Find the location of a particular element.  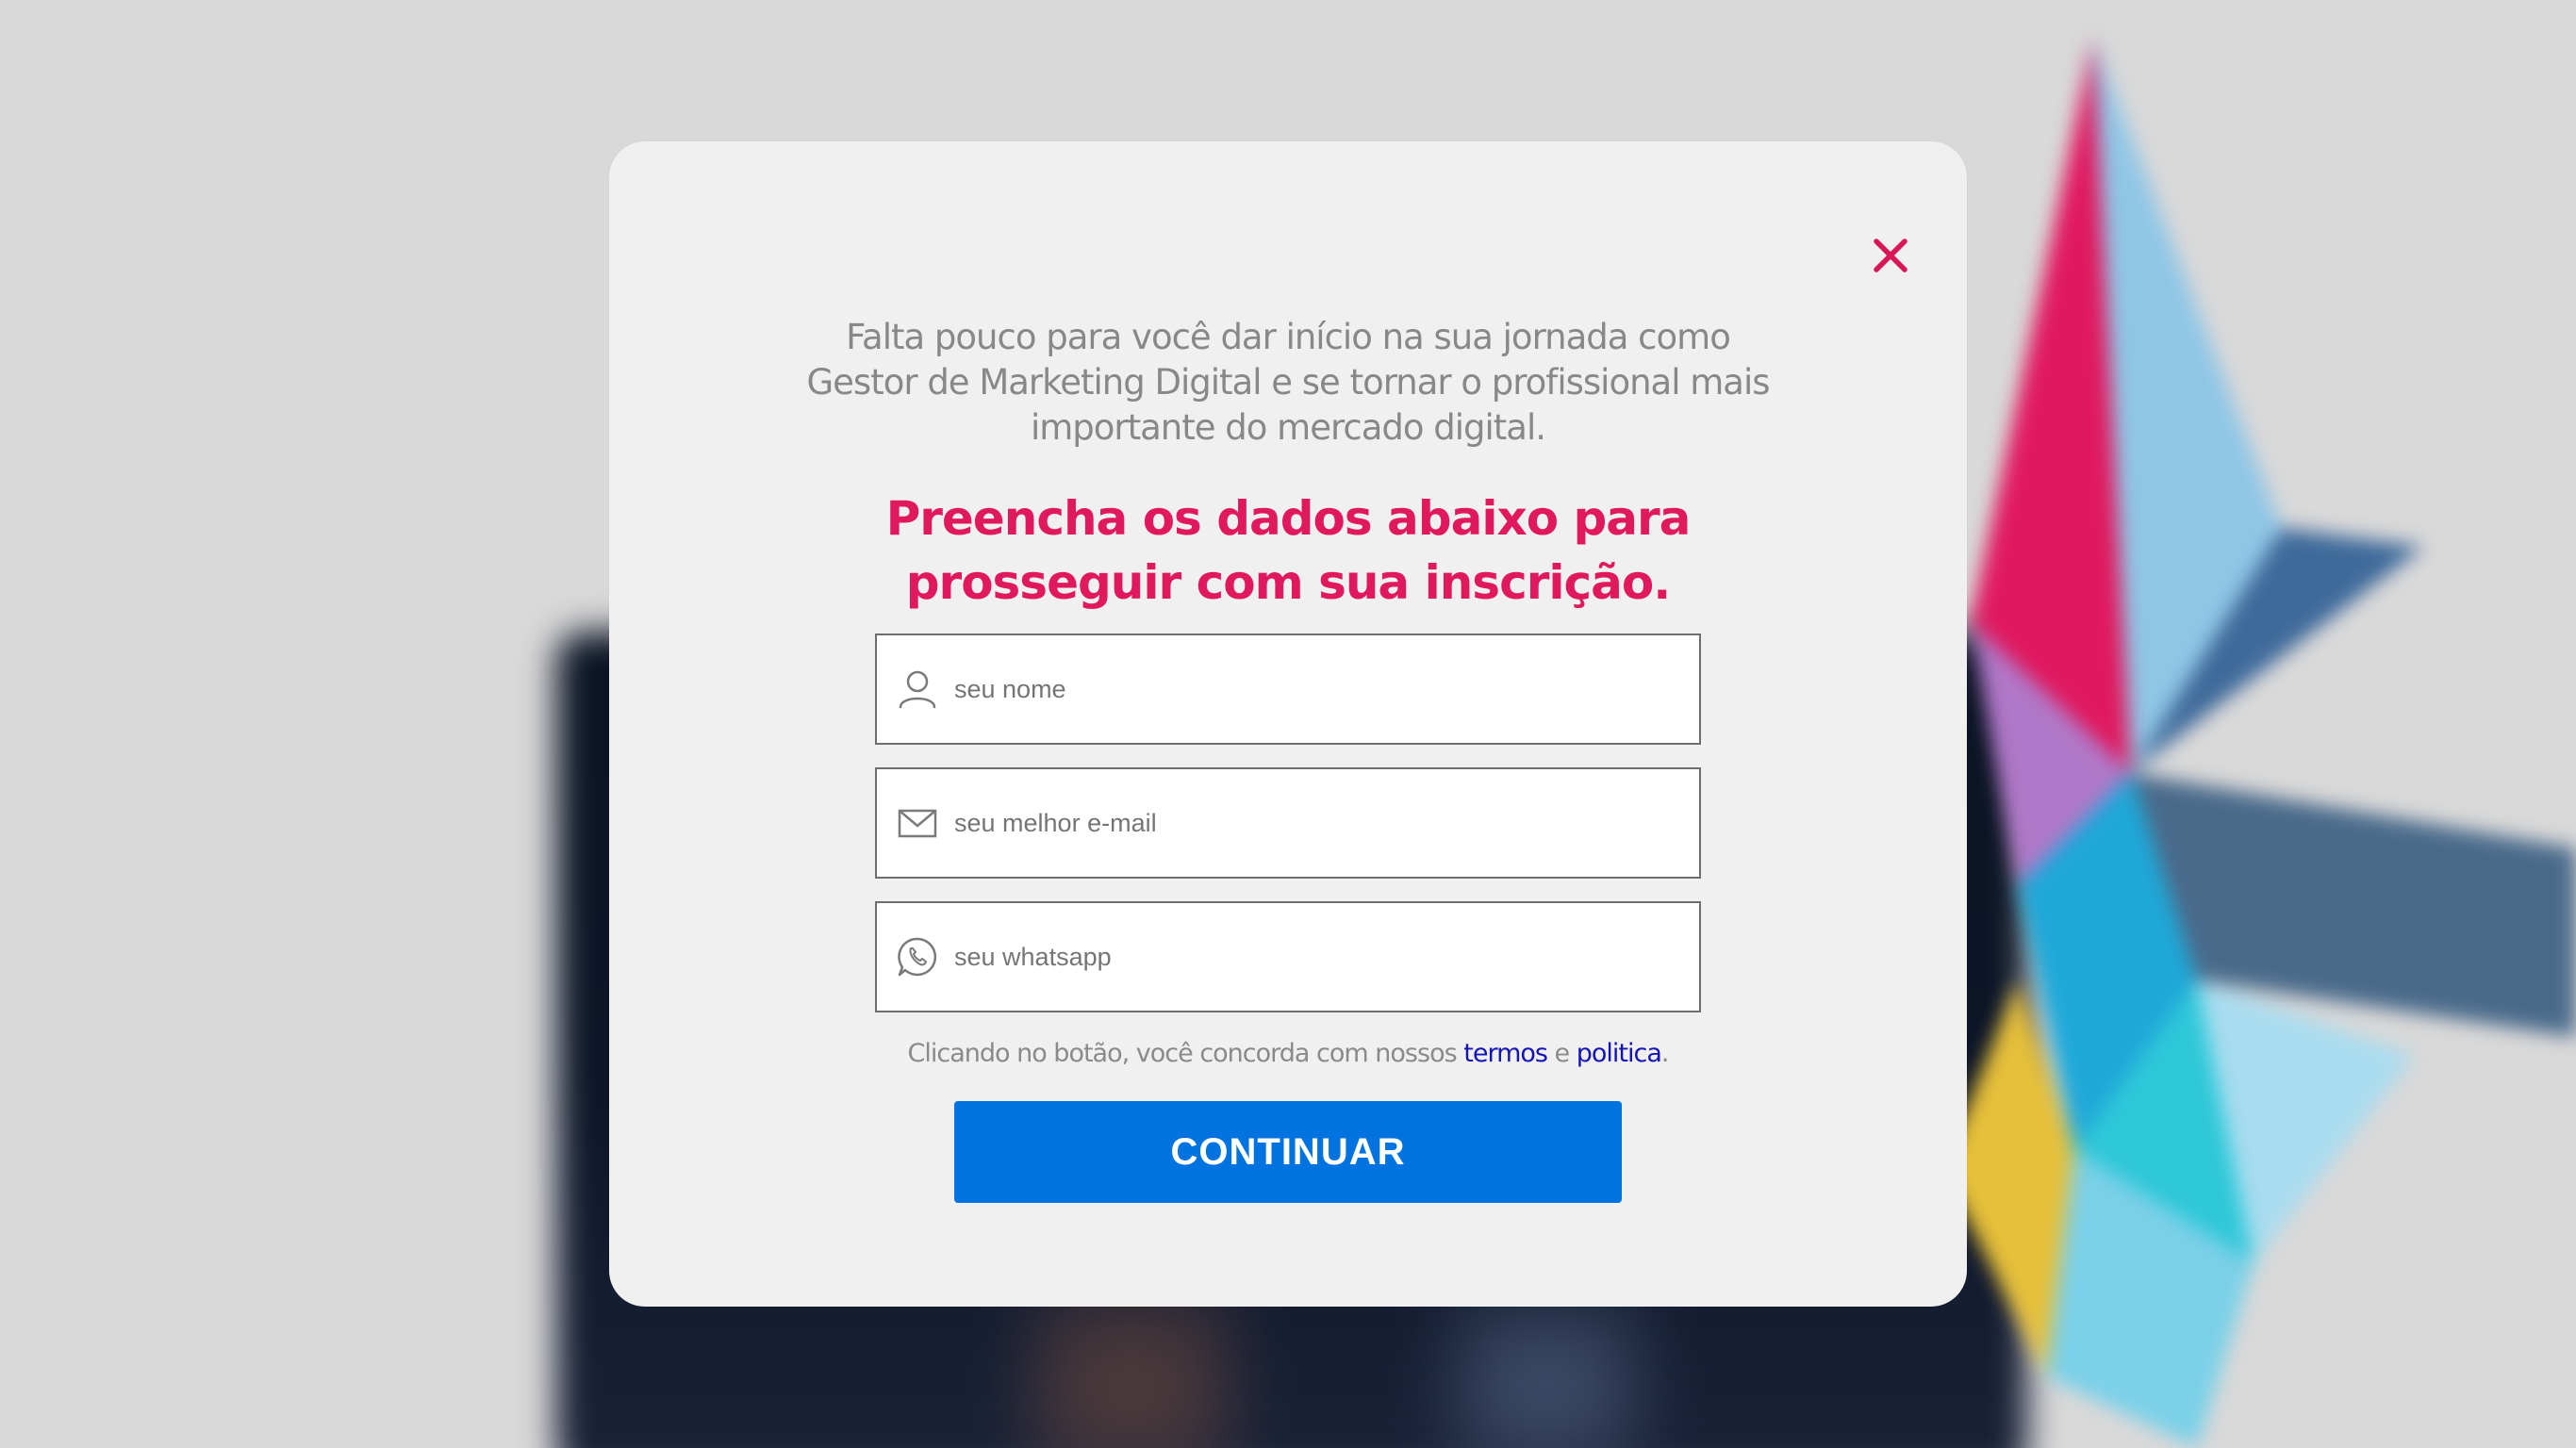

terms-link: termos is located at coordinates (1505, 1053).